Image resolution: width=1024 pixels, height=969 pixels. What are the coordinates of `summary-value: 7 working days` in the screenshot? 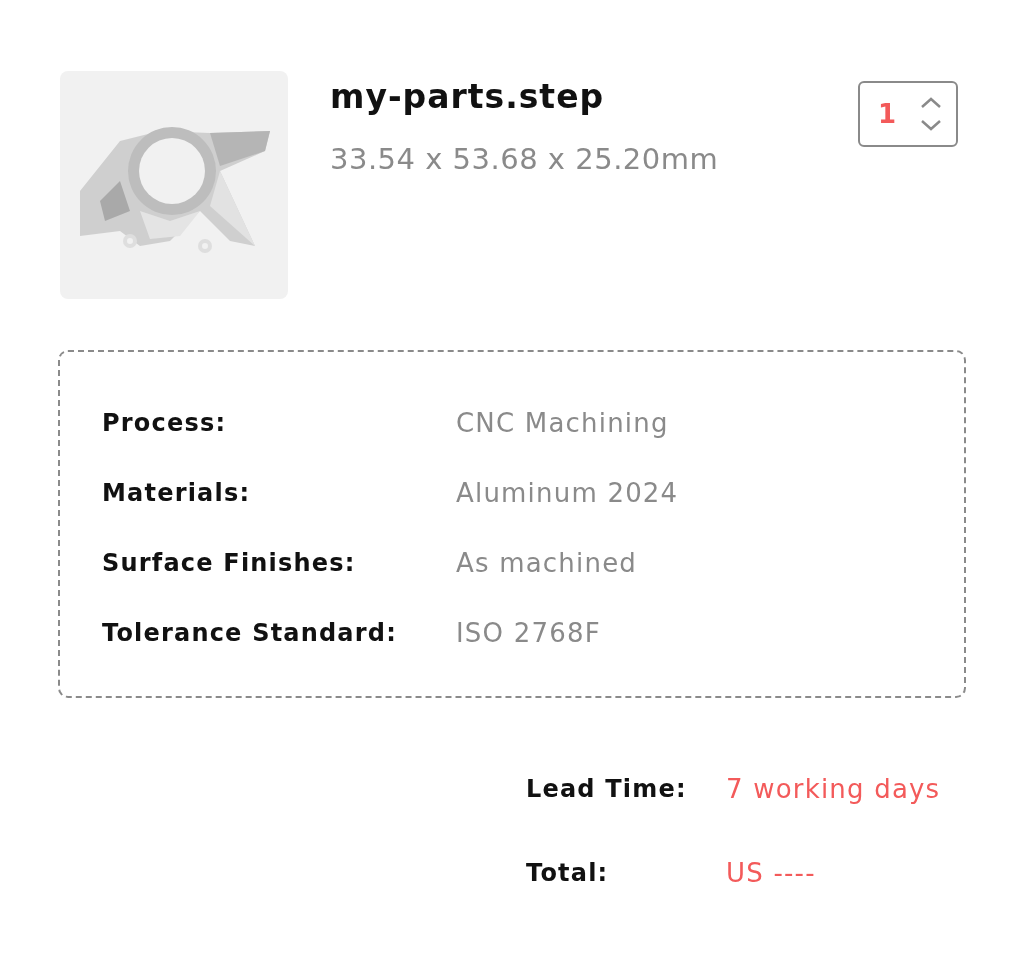 It's located at (834, 789).